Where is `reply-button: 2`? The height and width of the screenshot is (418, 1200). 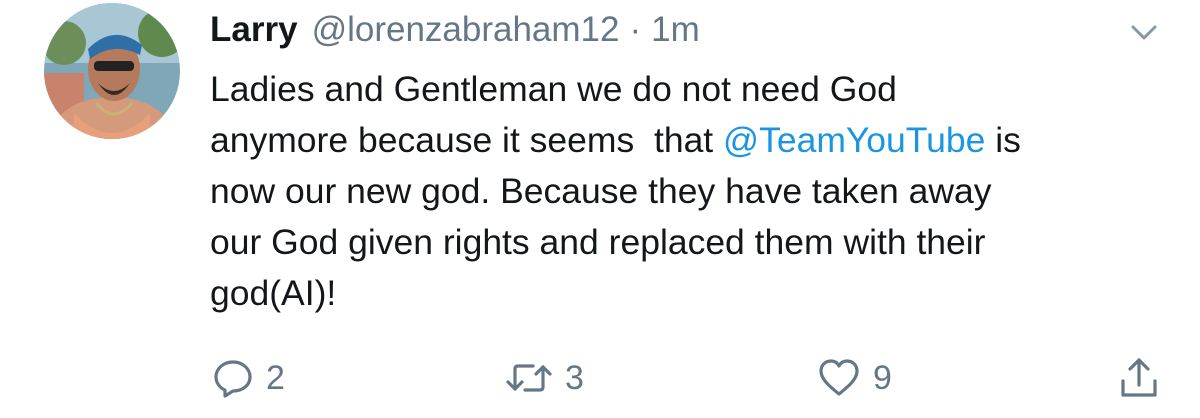
reply-button: 2 is located at coordinates (248, 378).